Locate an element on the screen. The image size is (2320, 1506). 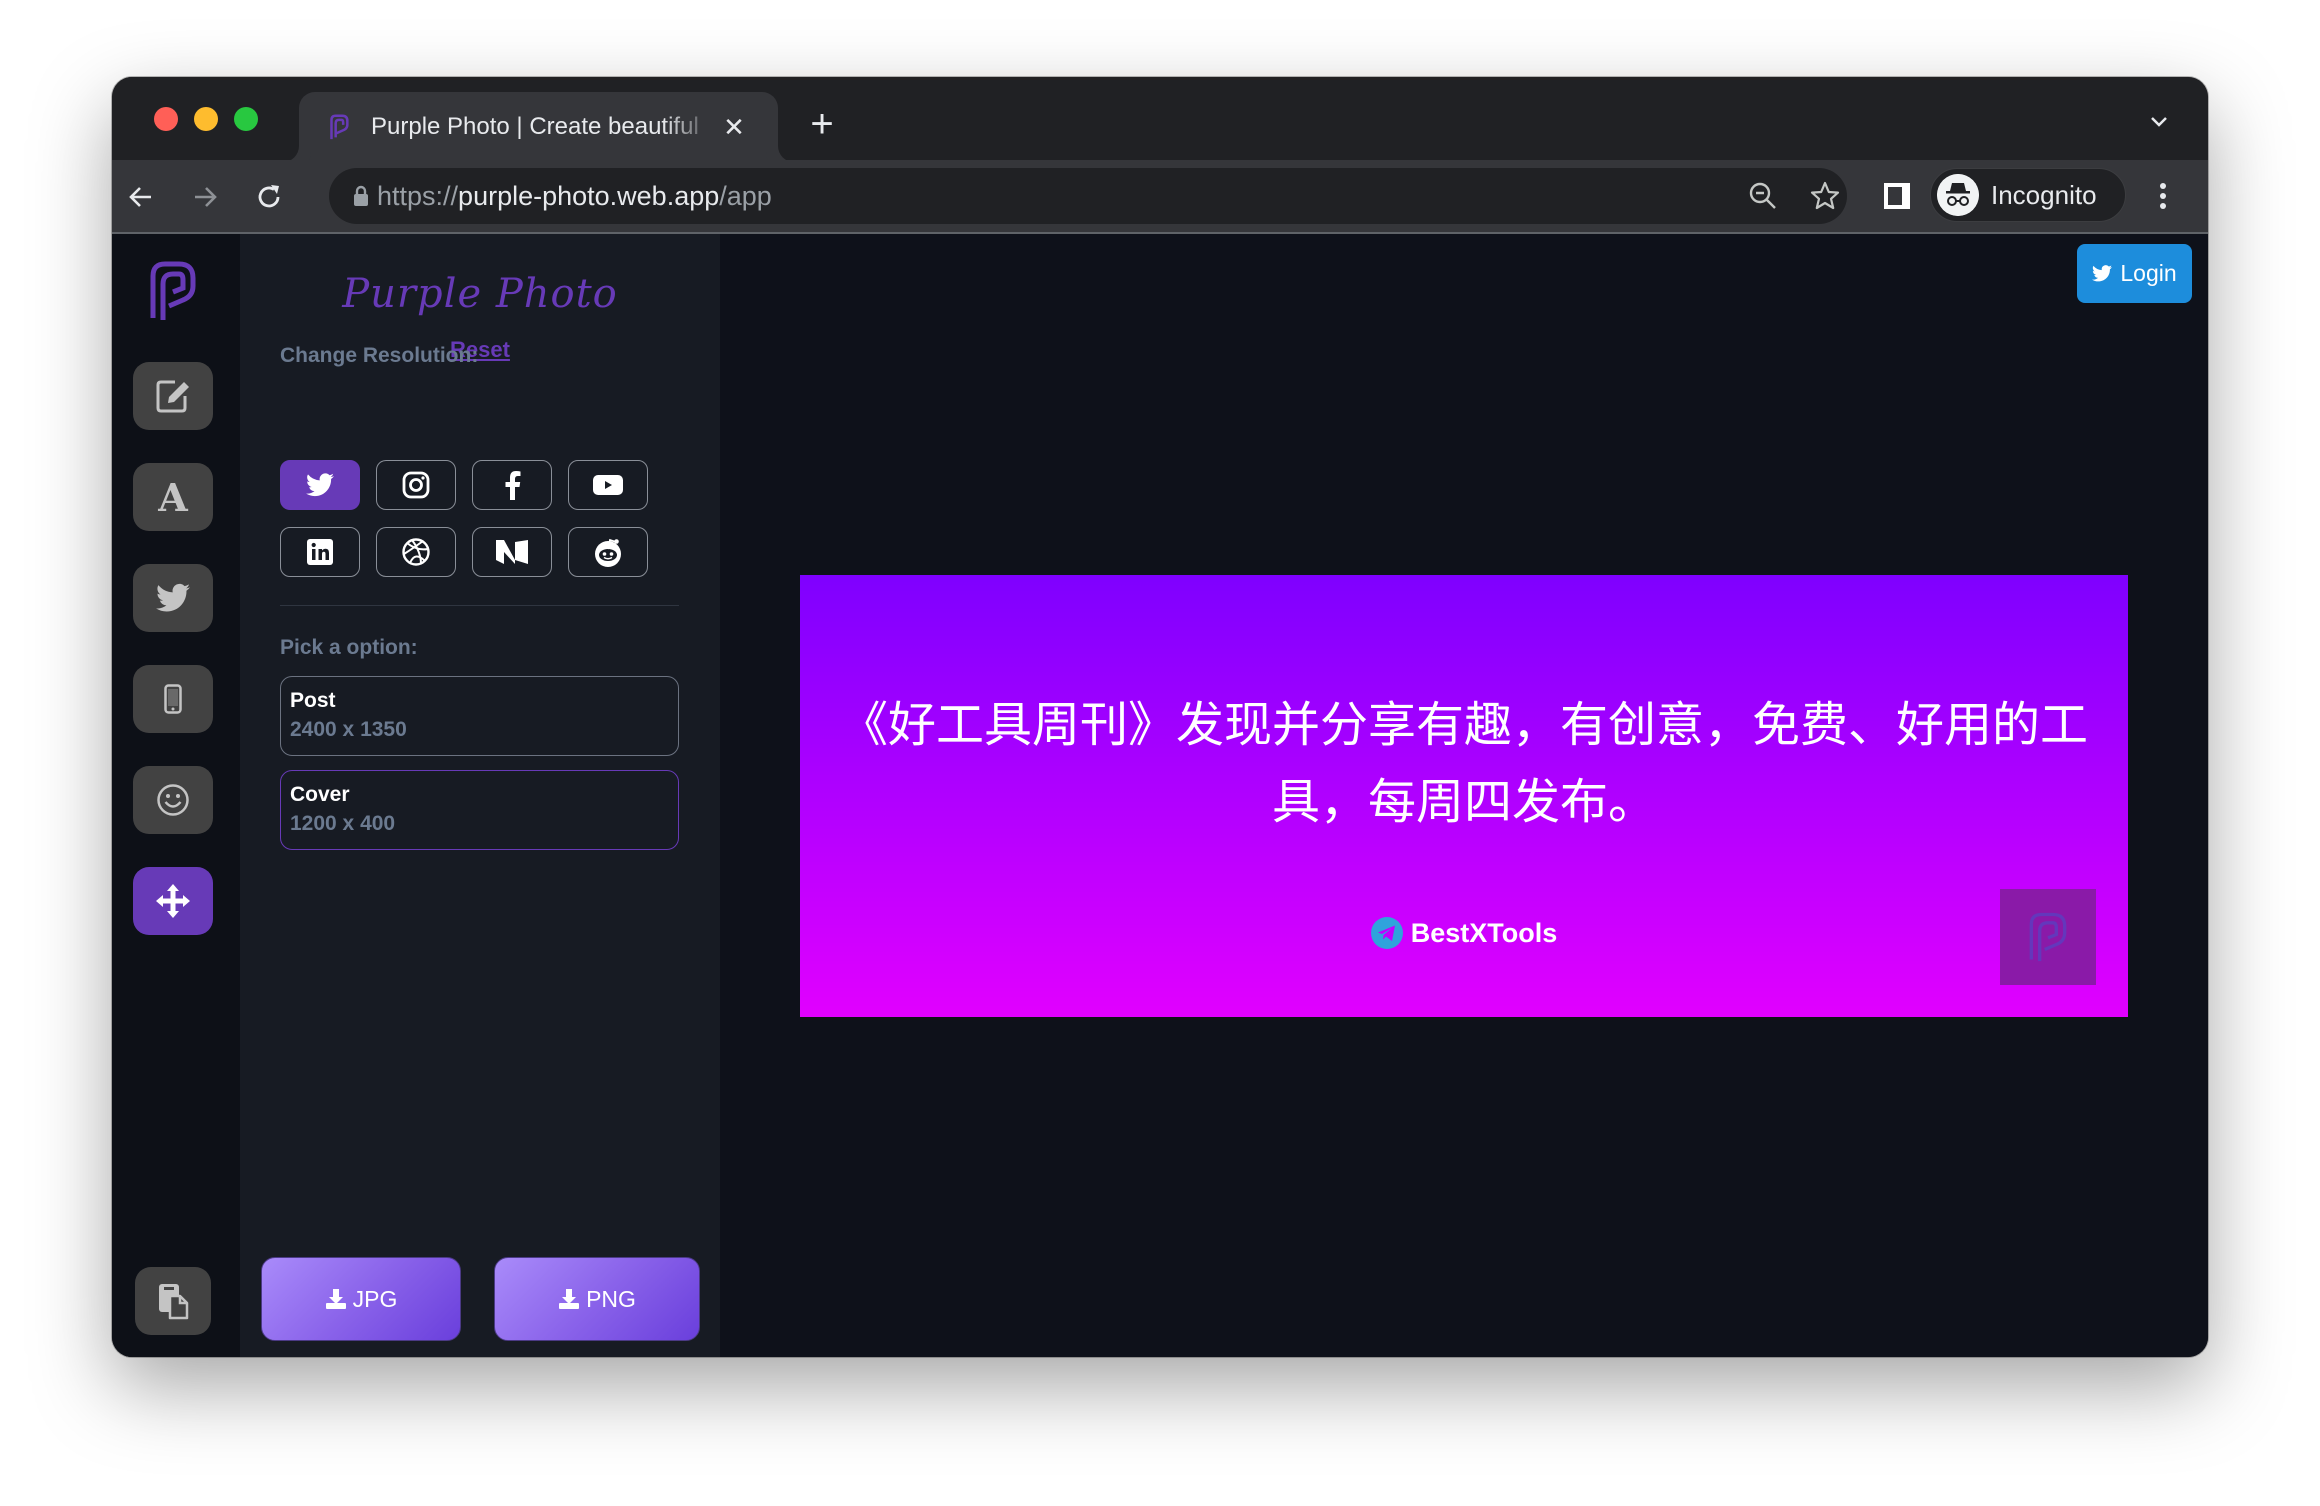
panel-divider is located at coordinates (479, 605).